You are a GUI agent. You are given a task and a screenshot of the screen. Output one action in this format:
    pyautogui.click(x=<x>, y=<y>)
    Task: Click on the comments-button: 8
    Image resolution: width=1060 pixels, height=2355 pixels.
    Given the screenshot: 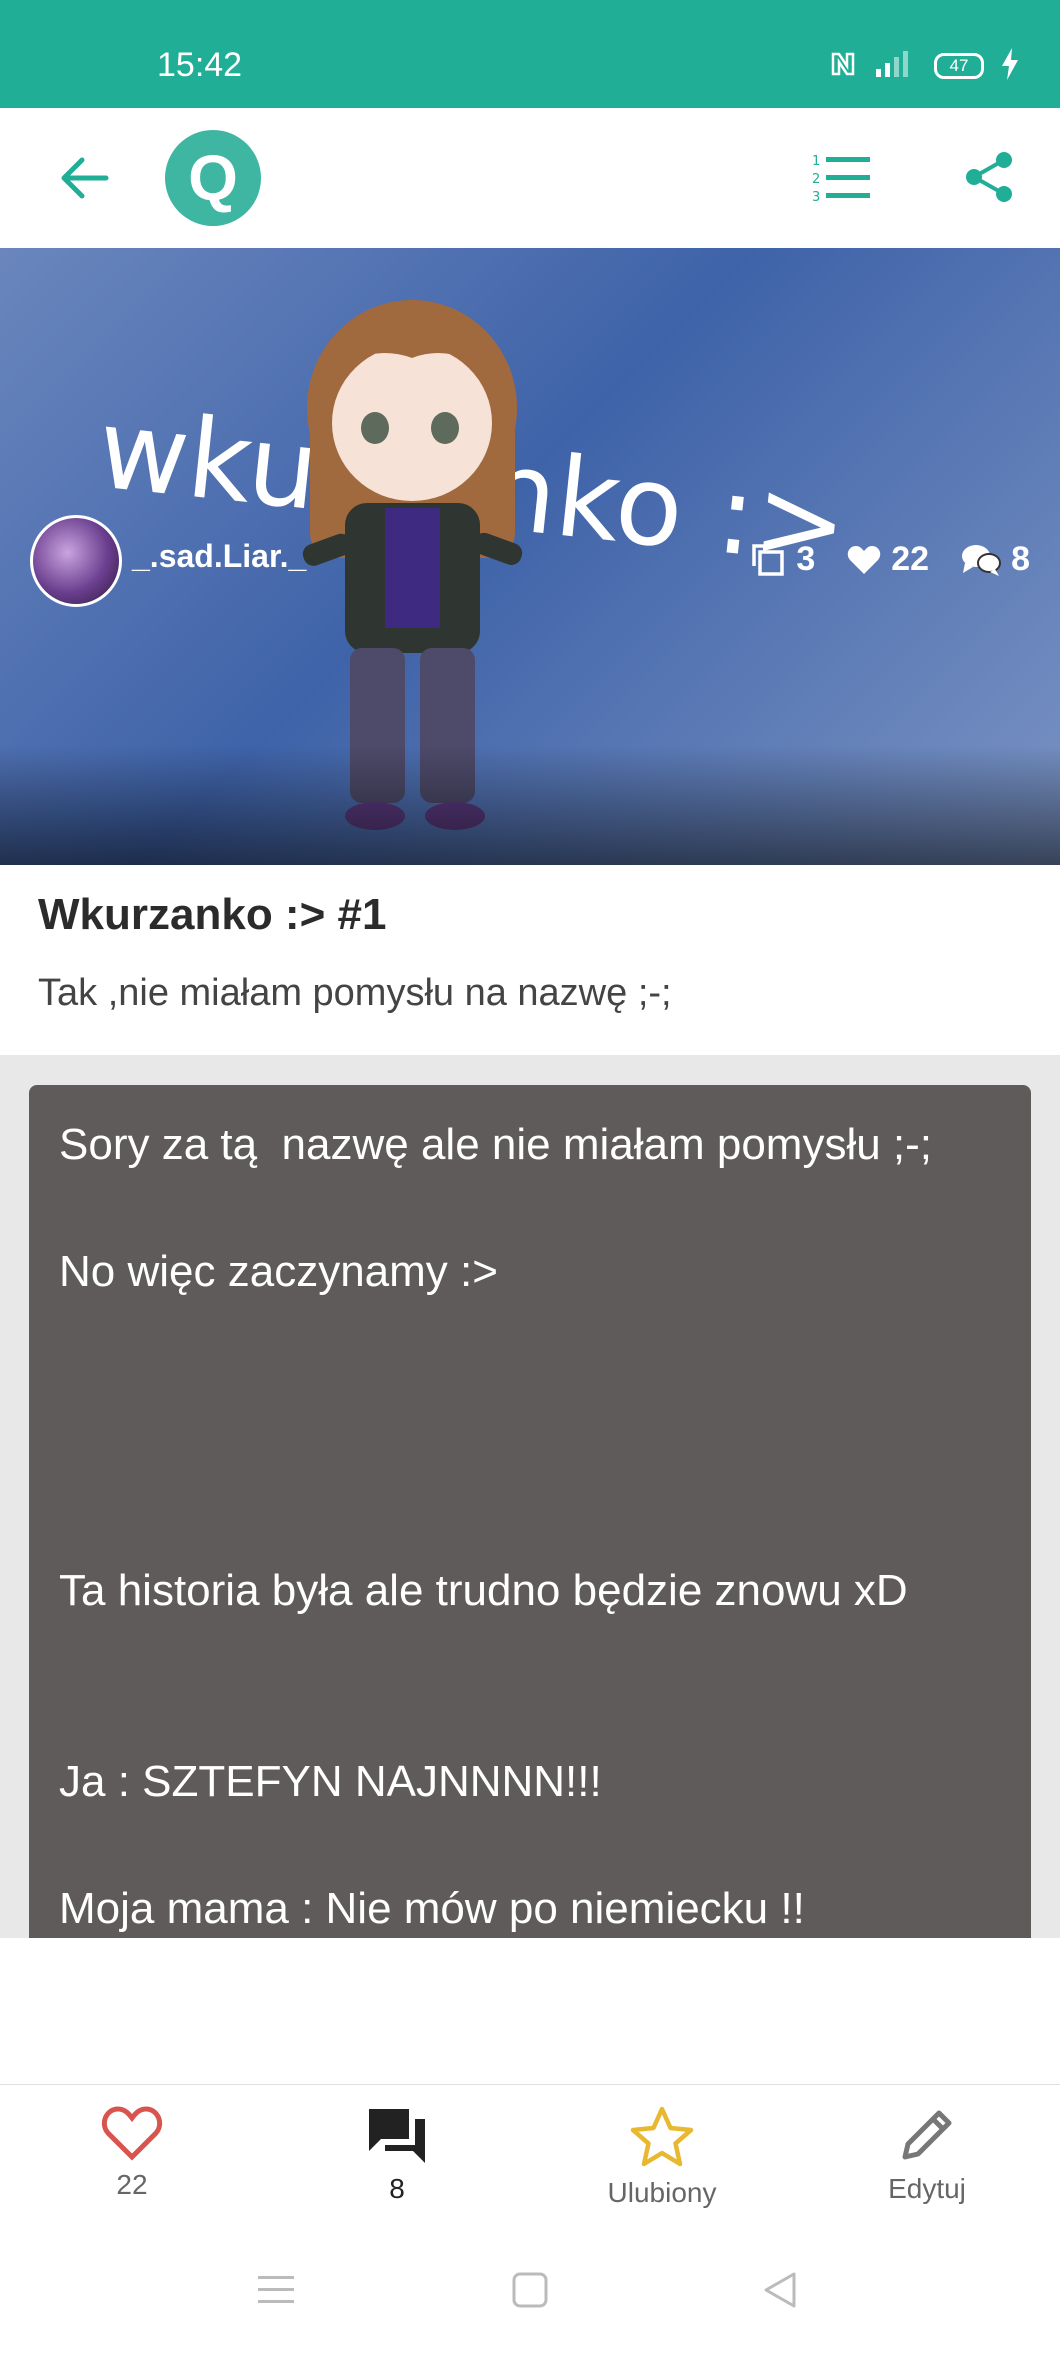 What is the action you would take?
    pyautogui.click(x=397, y=2155)
    